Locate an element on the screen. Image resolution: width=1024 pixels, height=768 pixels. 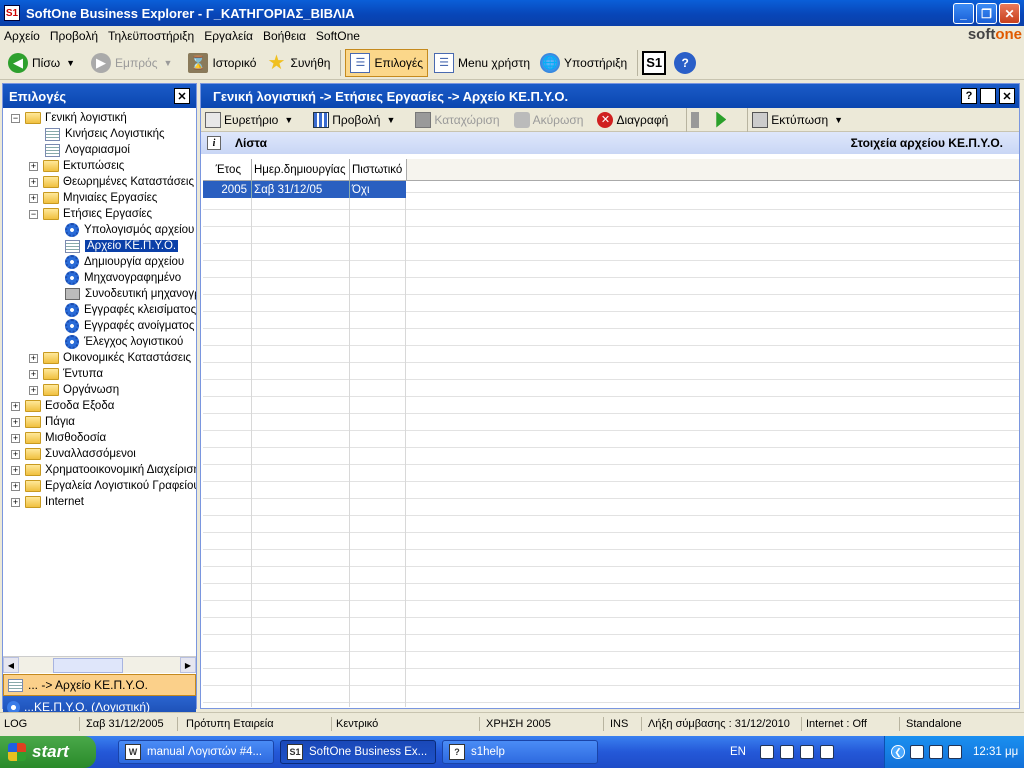
print-dropdown-icon: ▼ is located at coordinates (838, 120).